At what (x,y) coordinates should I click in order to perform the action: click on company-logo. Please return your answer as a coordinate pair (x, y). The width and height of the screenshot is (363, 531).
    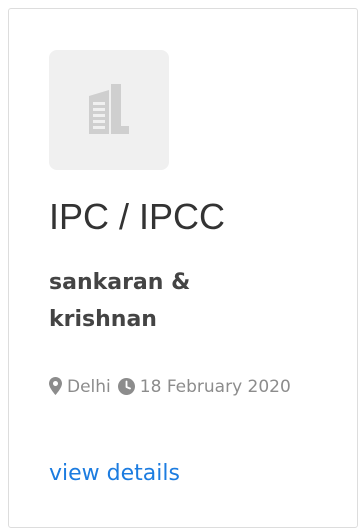
    Looking at the image, I should click on (109, 110).